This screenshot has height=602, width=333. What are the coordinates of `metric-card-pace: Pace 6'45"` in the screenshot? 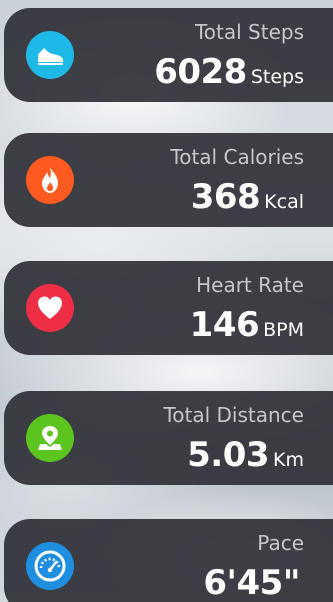 It's located at (168, 560).